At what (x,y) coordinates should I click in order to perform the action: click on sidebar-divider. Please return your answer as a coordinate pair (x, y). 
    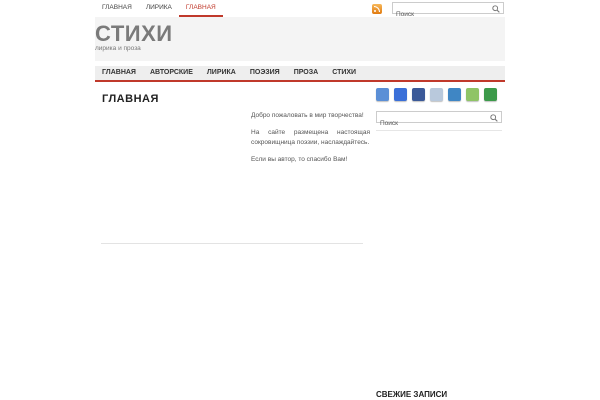
    Looking at the image, I should click on (439, 130).